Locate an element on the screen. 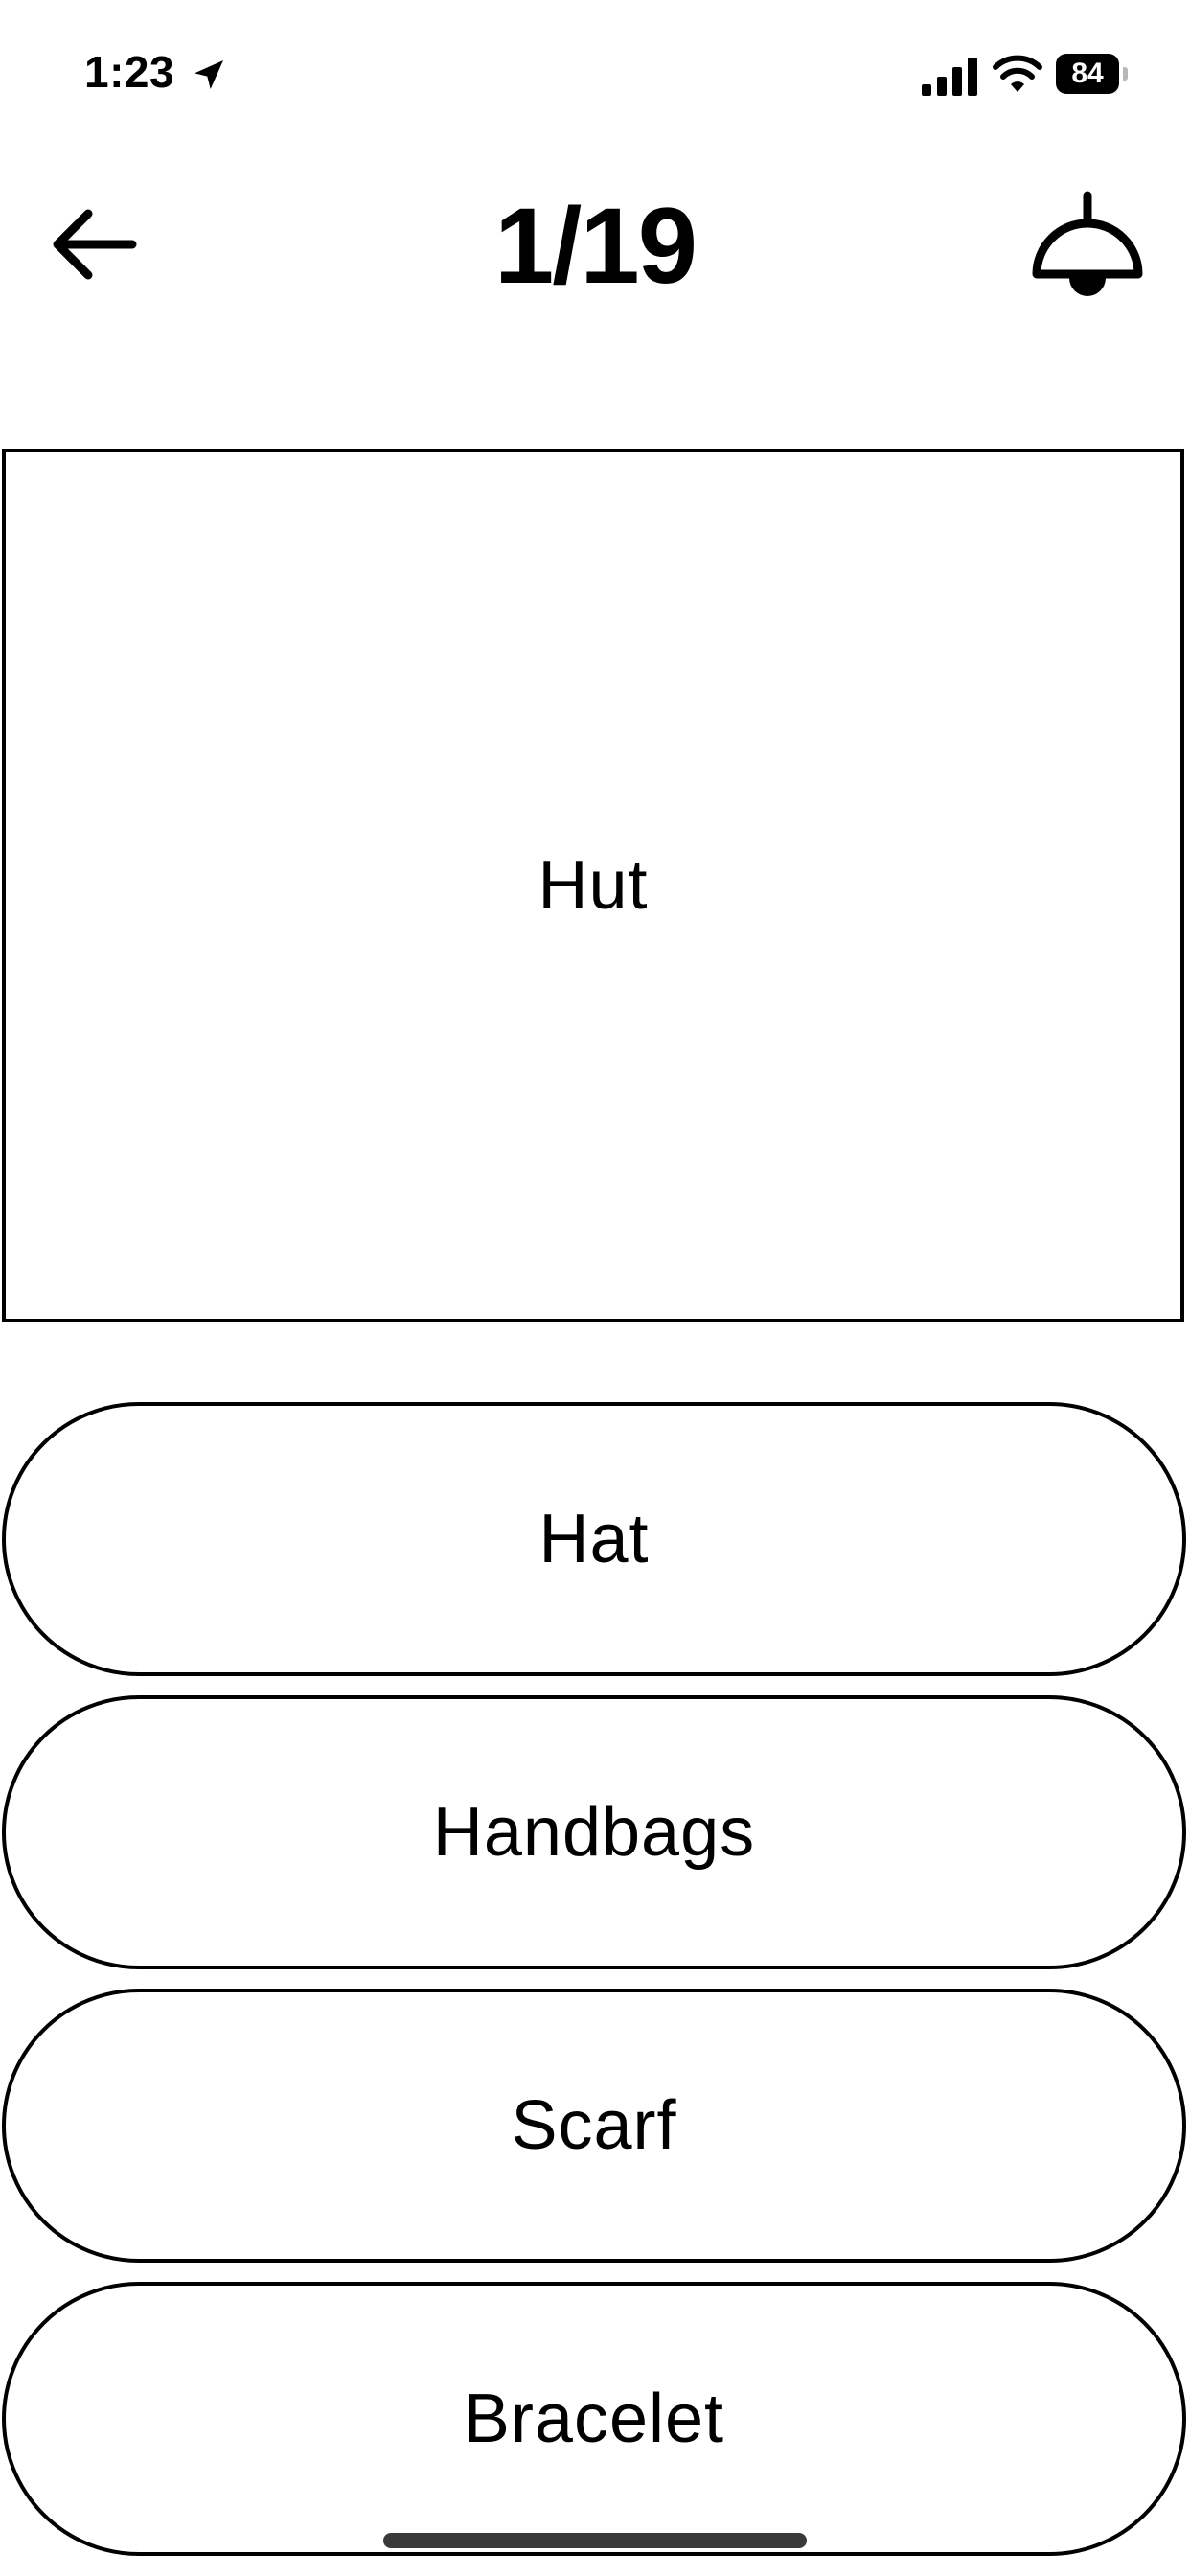 The height and width of the screenshot is (2576, 1190). answer-option-hat: Hat is located at coordinates (594, 1539).